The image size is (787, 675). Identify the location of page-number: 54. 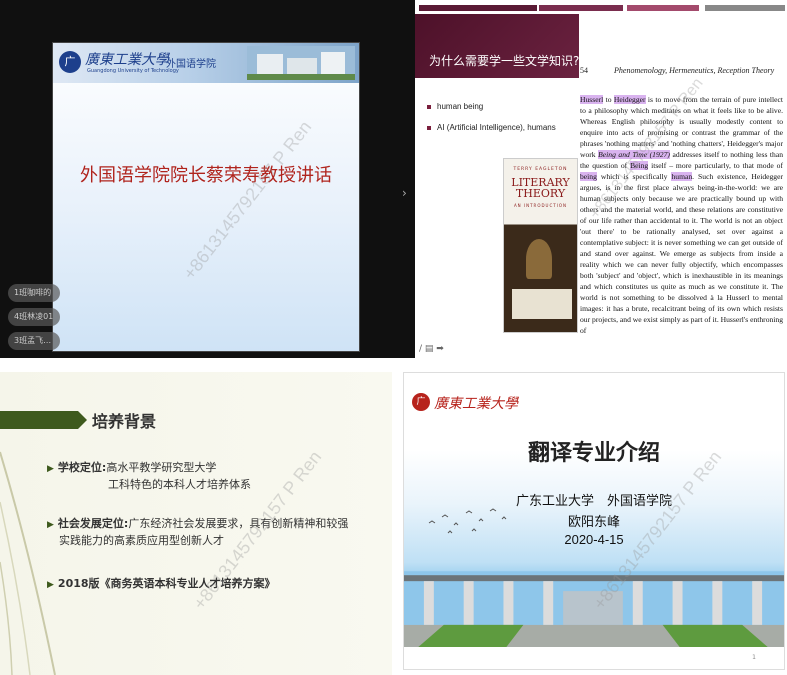
(584, 70).